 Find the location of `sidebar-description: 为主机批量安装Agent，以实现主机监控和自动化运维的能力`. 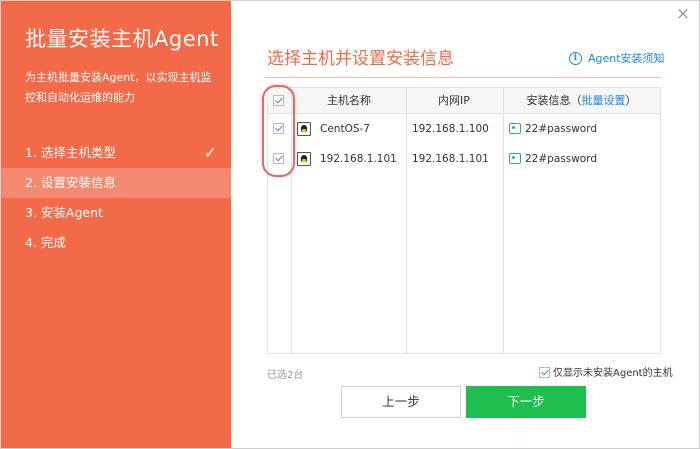

sidebar-description: 为主机批量安装Agent，以实现主机监控和自动化运维的能力 is located at coordinates (118, 87).